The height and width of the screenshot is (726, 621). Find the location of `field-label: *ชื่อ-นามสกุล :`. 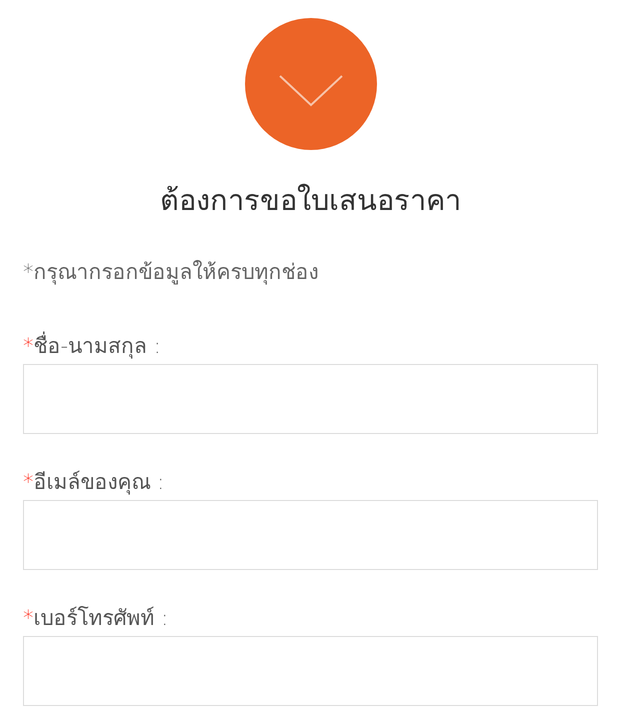

field-label: *ชื่อ-นามสกุล : is located at coordinates (92, 346).